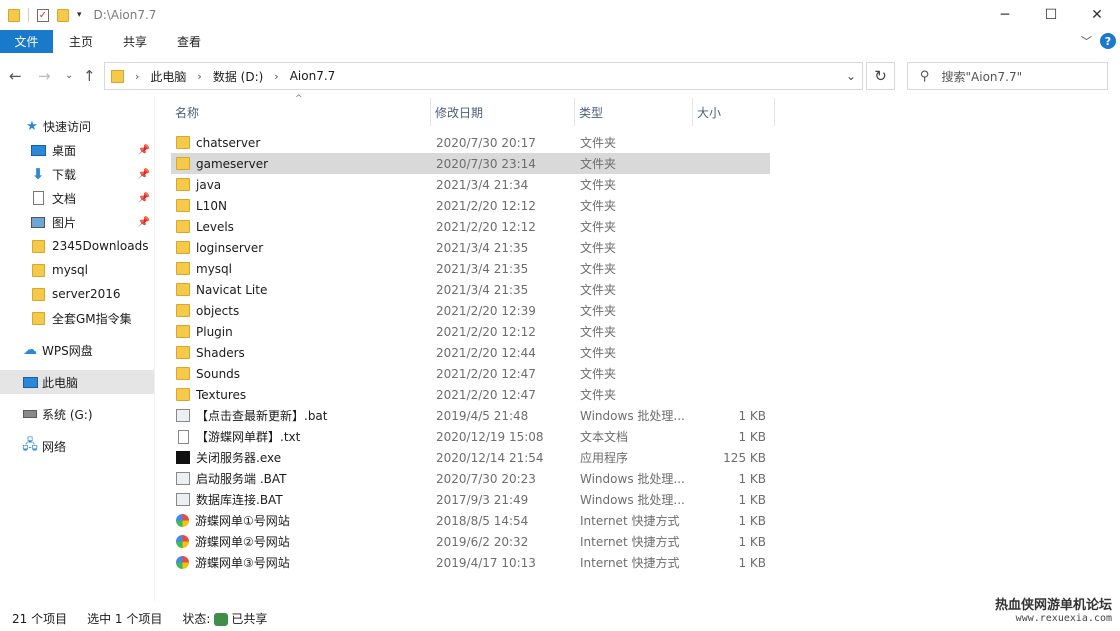 The image size is (1120, 631). What do you see at coordinates (238, 76) in the screenshot?
I see `breadcrumb-drive-d: 数据 (D:)` at bounding box center [238, 76].